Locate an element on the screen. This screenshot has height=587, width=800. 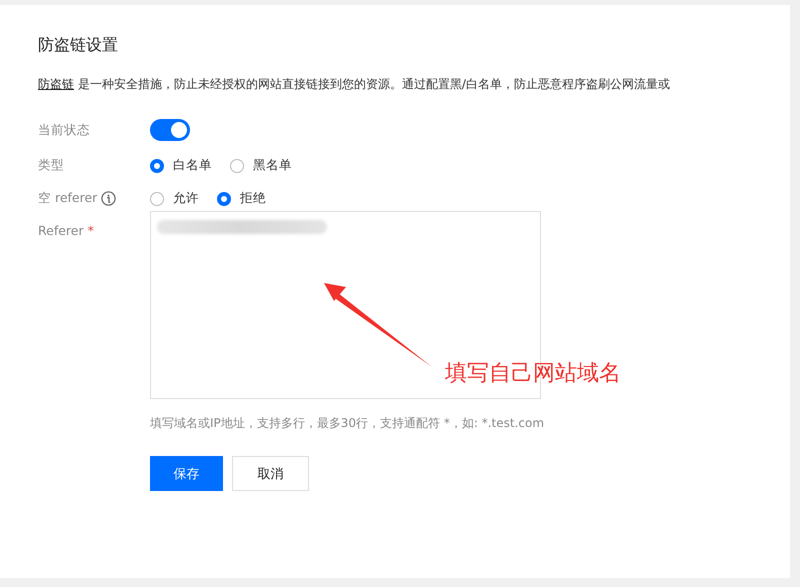
annotation-text: 填写自己网站域名 is located at coordinates (533, 374).